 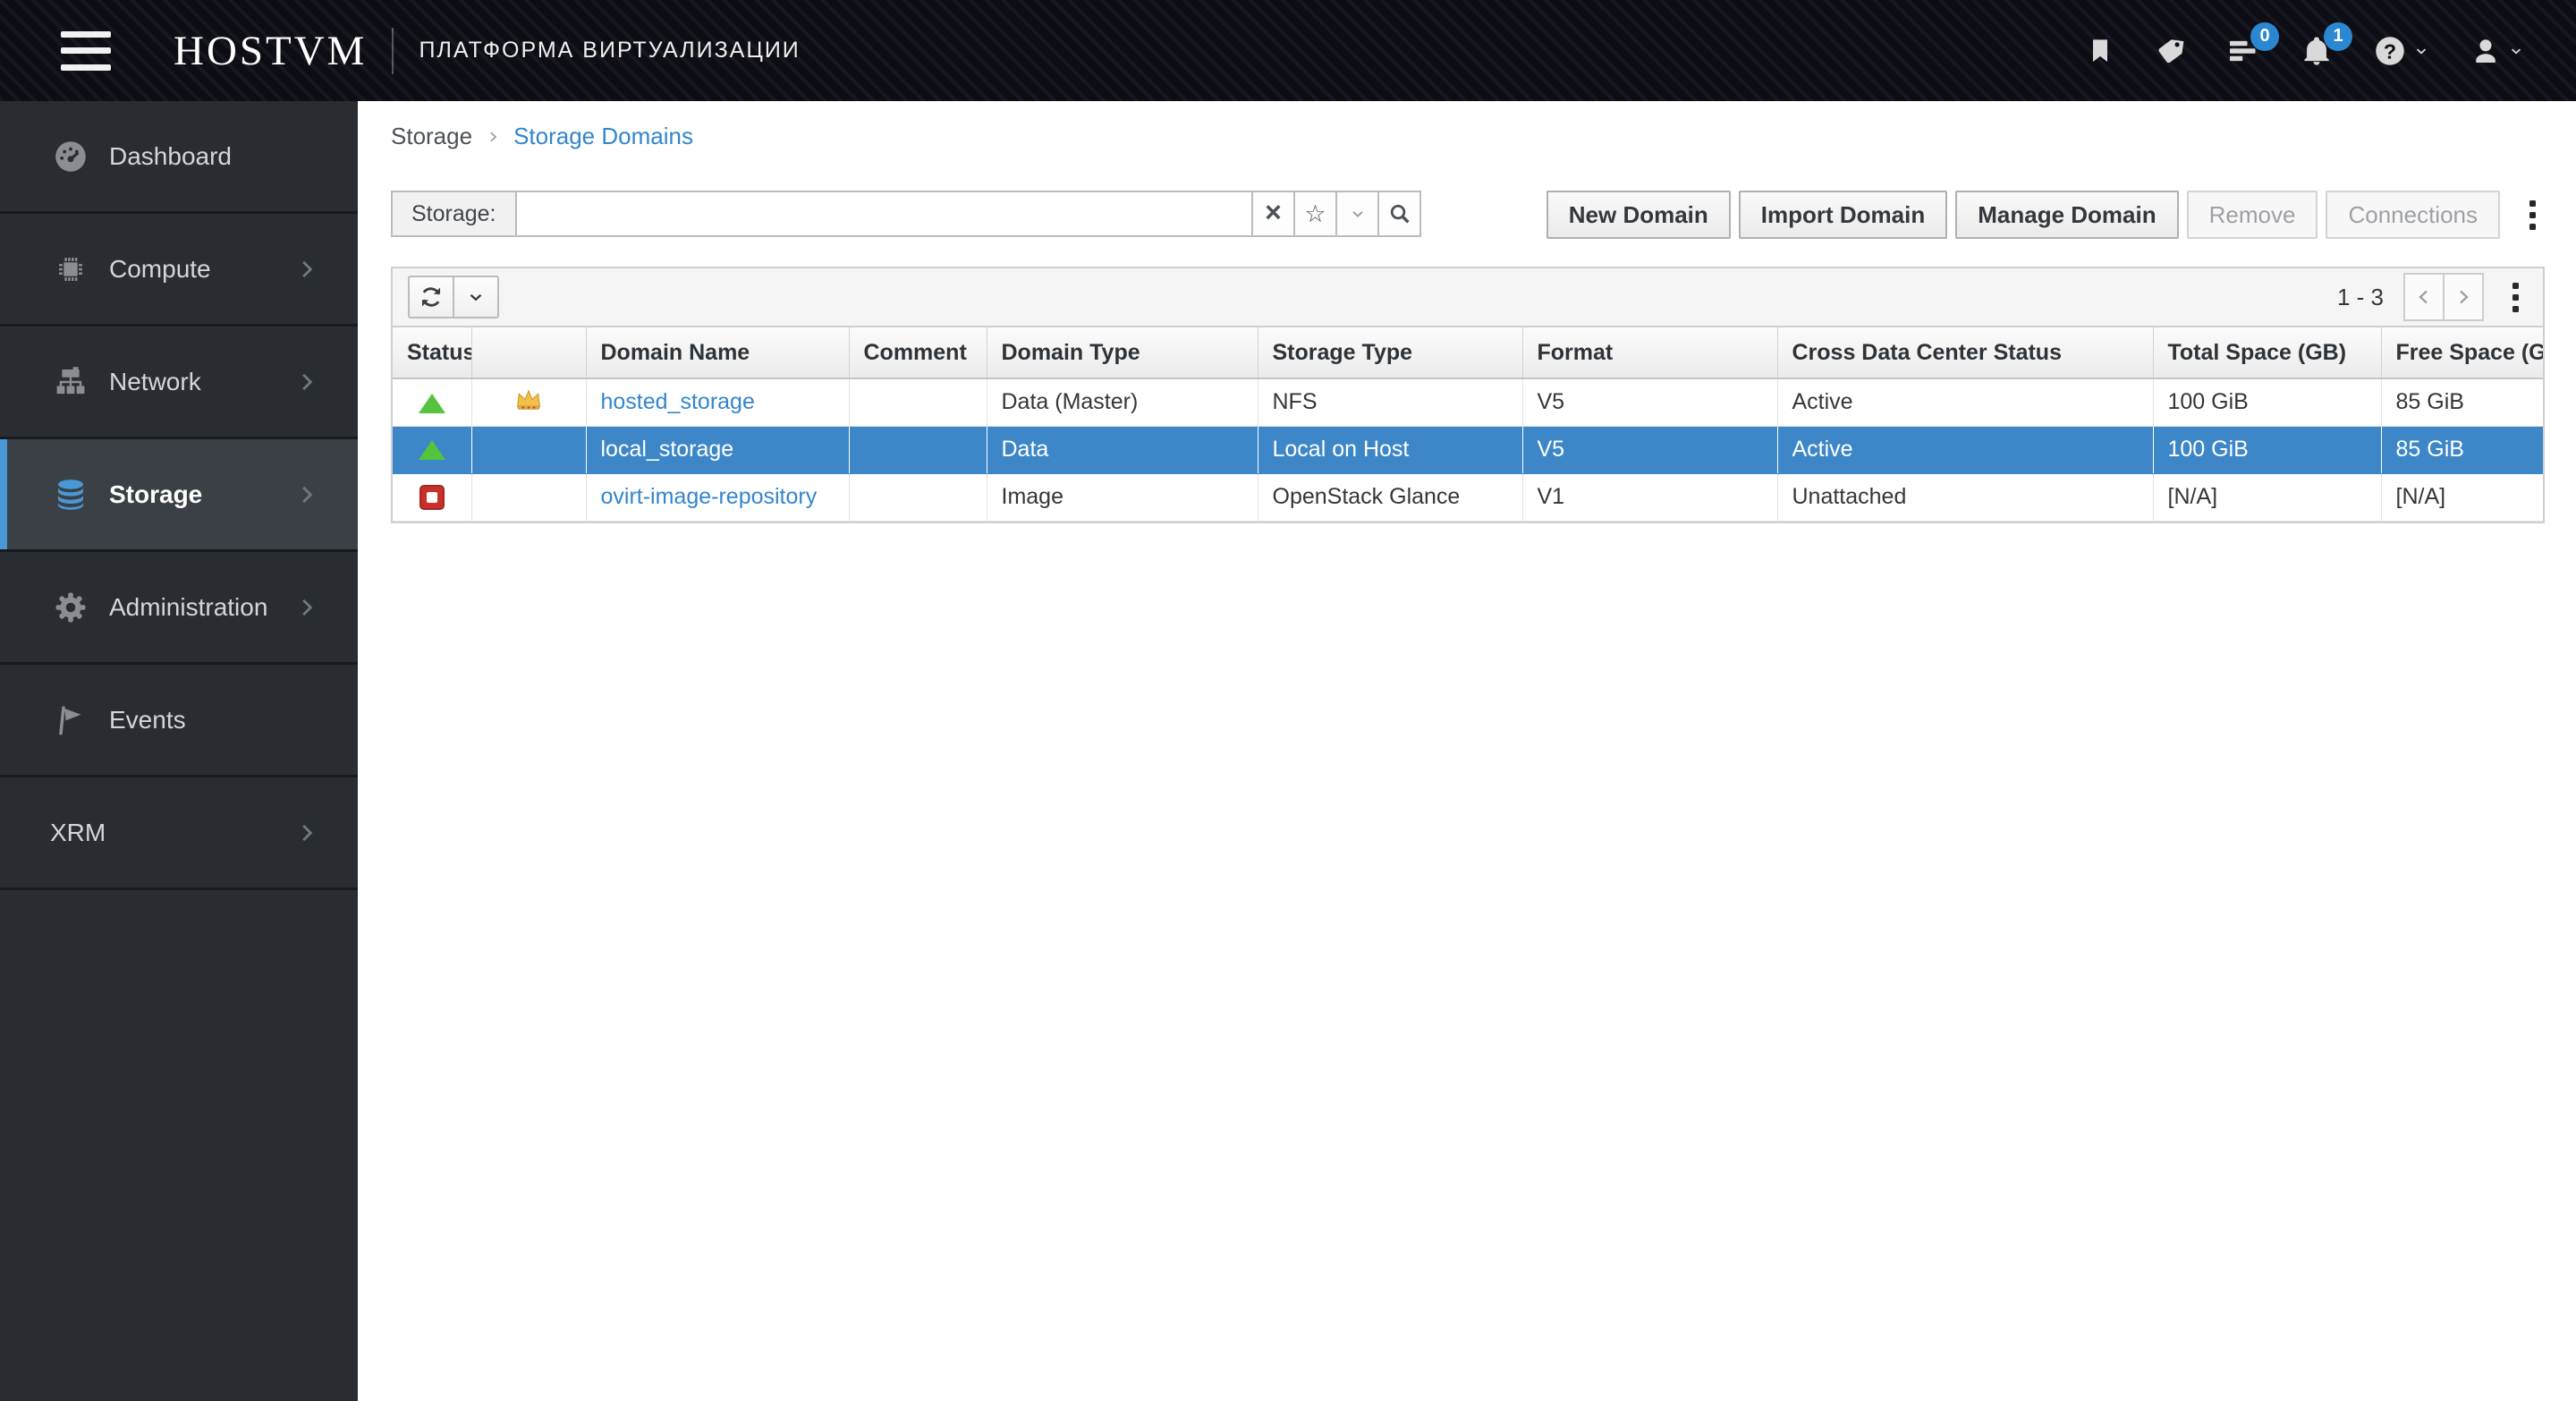 I want to click on more-actions-kebab-icon, so click(x=2533, y=215).